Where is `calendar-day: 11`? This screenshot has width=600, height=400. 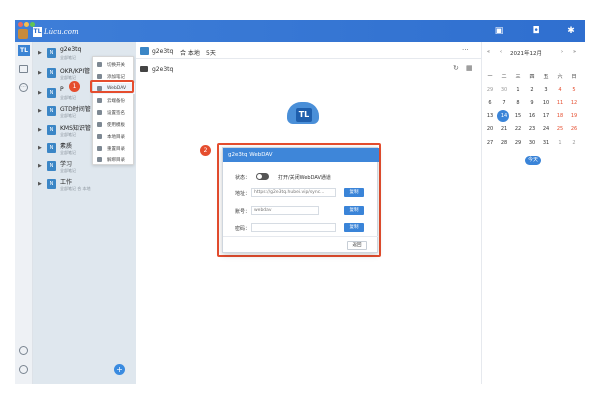
calendar-day: 11 is located at coordinates (560, 103).